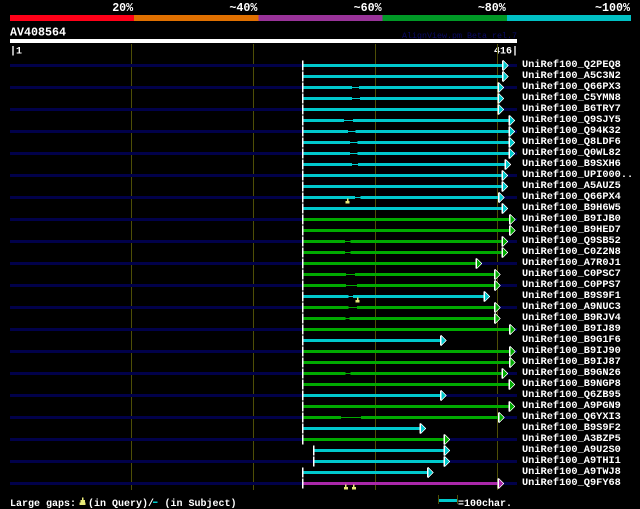 The width and height of the screenshot is (640, 509). I want to click on svg-text: ~100%, so click(612, 8).